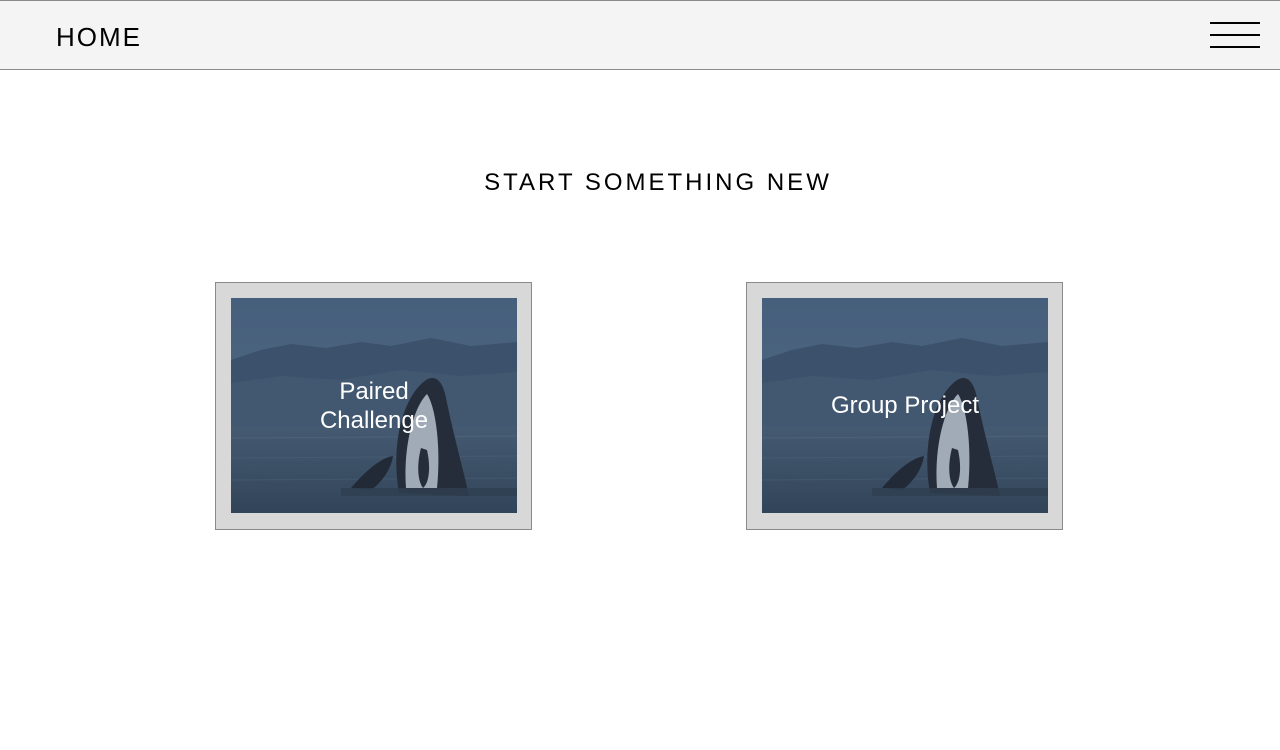 This screenshot has width=1280, height=750. I want to click on paired-challenge-card: Paired Challenge, so click(373, 406).